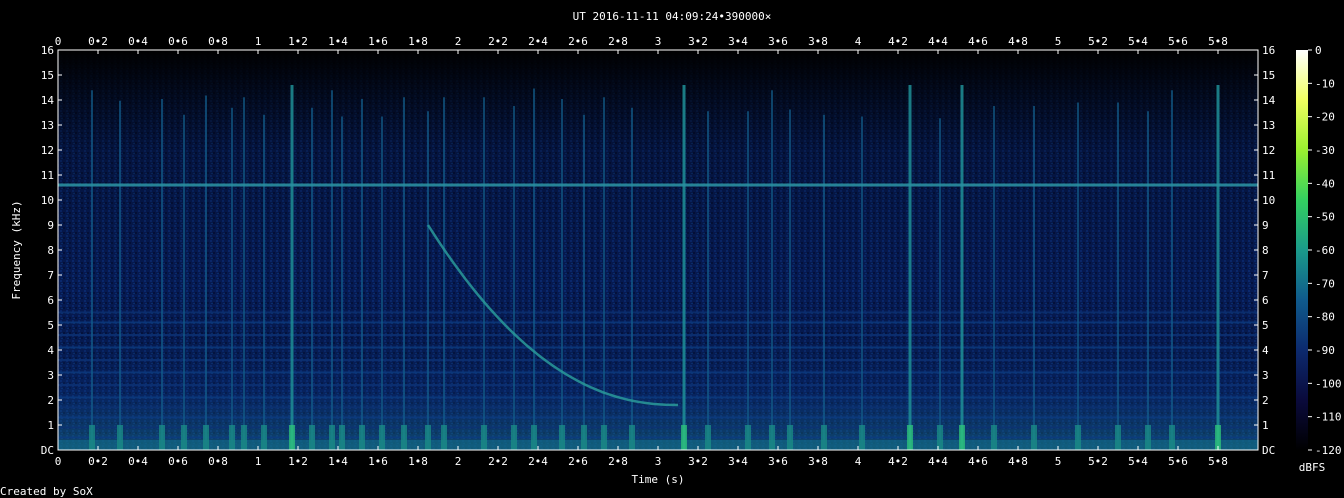 The image size is (1344, 498). I want to click on colorbar-tick-label: -80, so click(1325, 317).